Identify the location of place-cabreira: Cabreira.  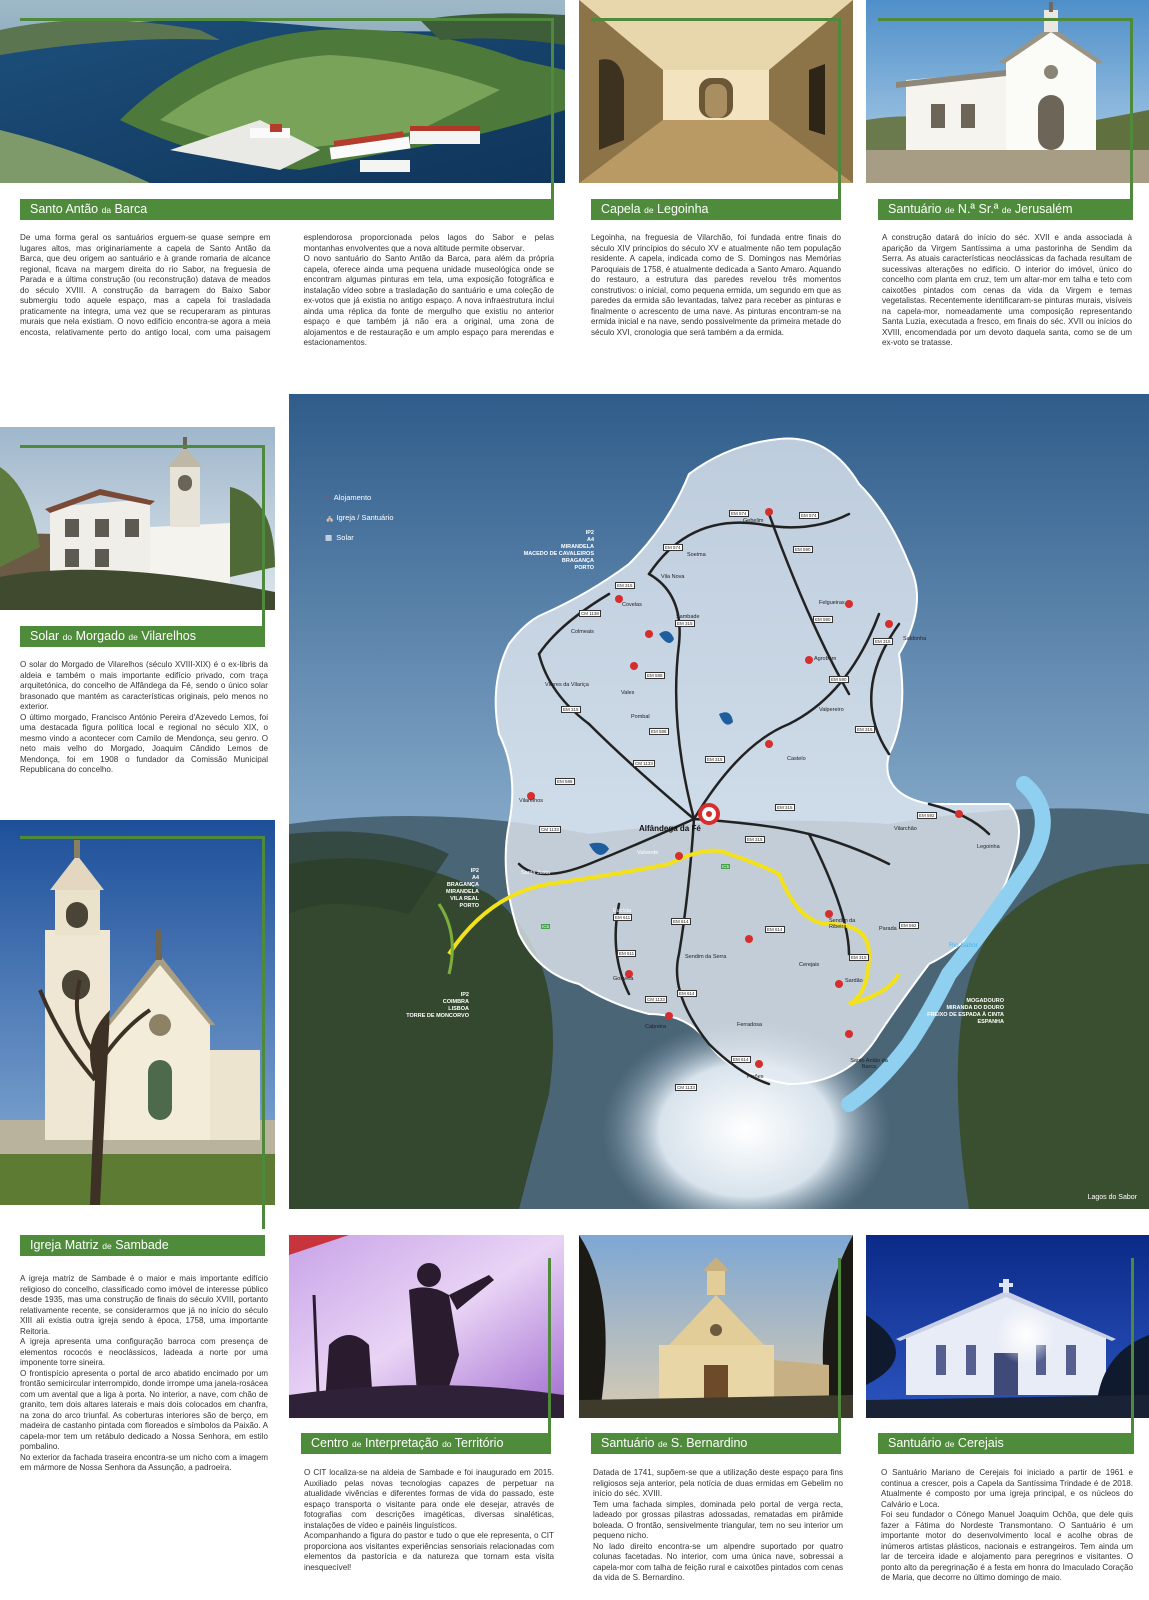
(656, 1027).